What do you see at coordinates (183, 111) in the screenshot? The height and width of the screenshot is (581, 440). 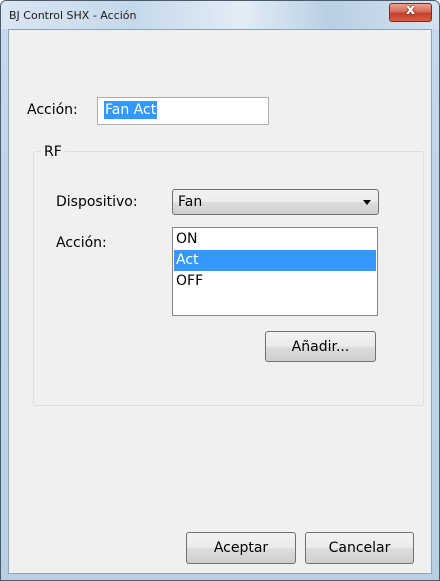 I see `action-name-input: Fan Act` at bounding box center [183, 111].